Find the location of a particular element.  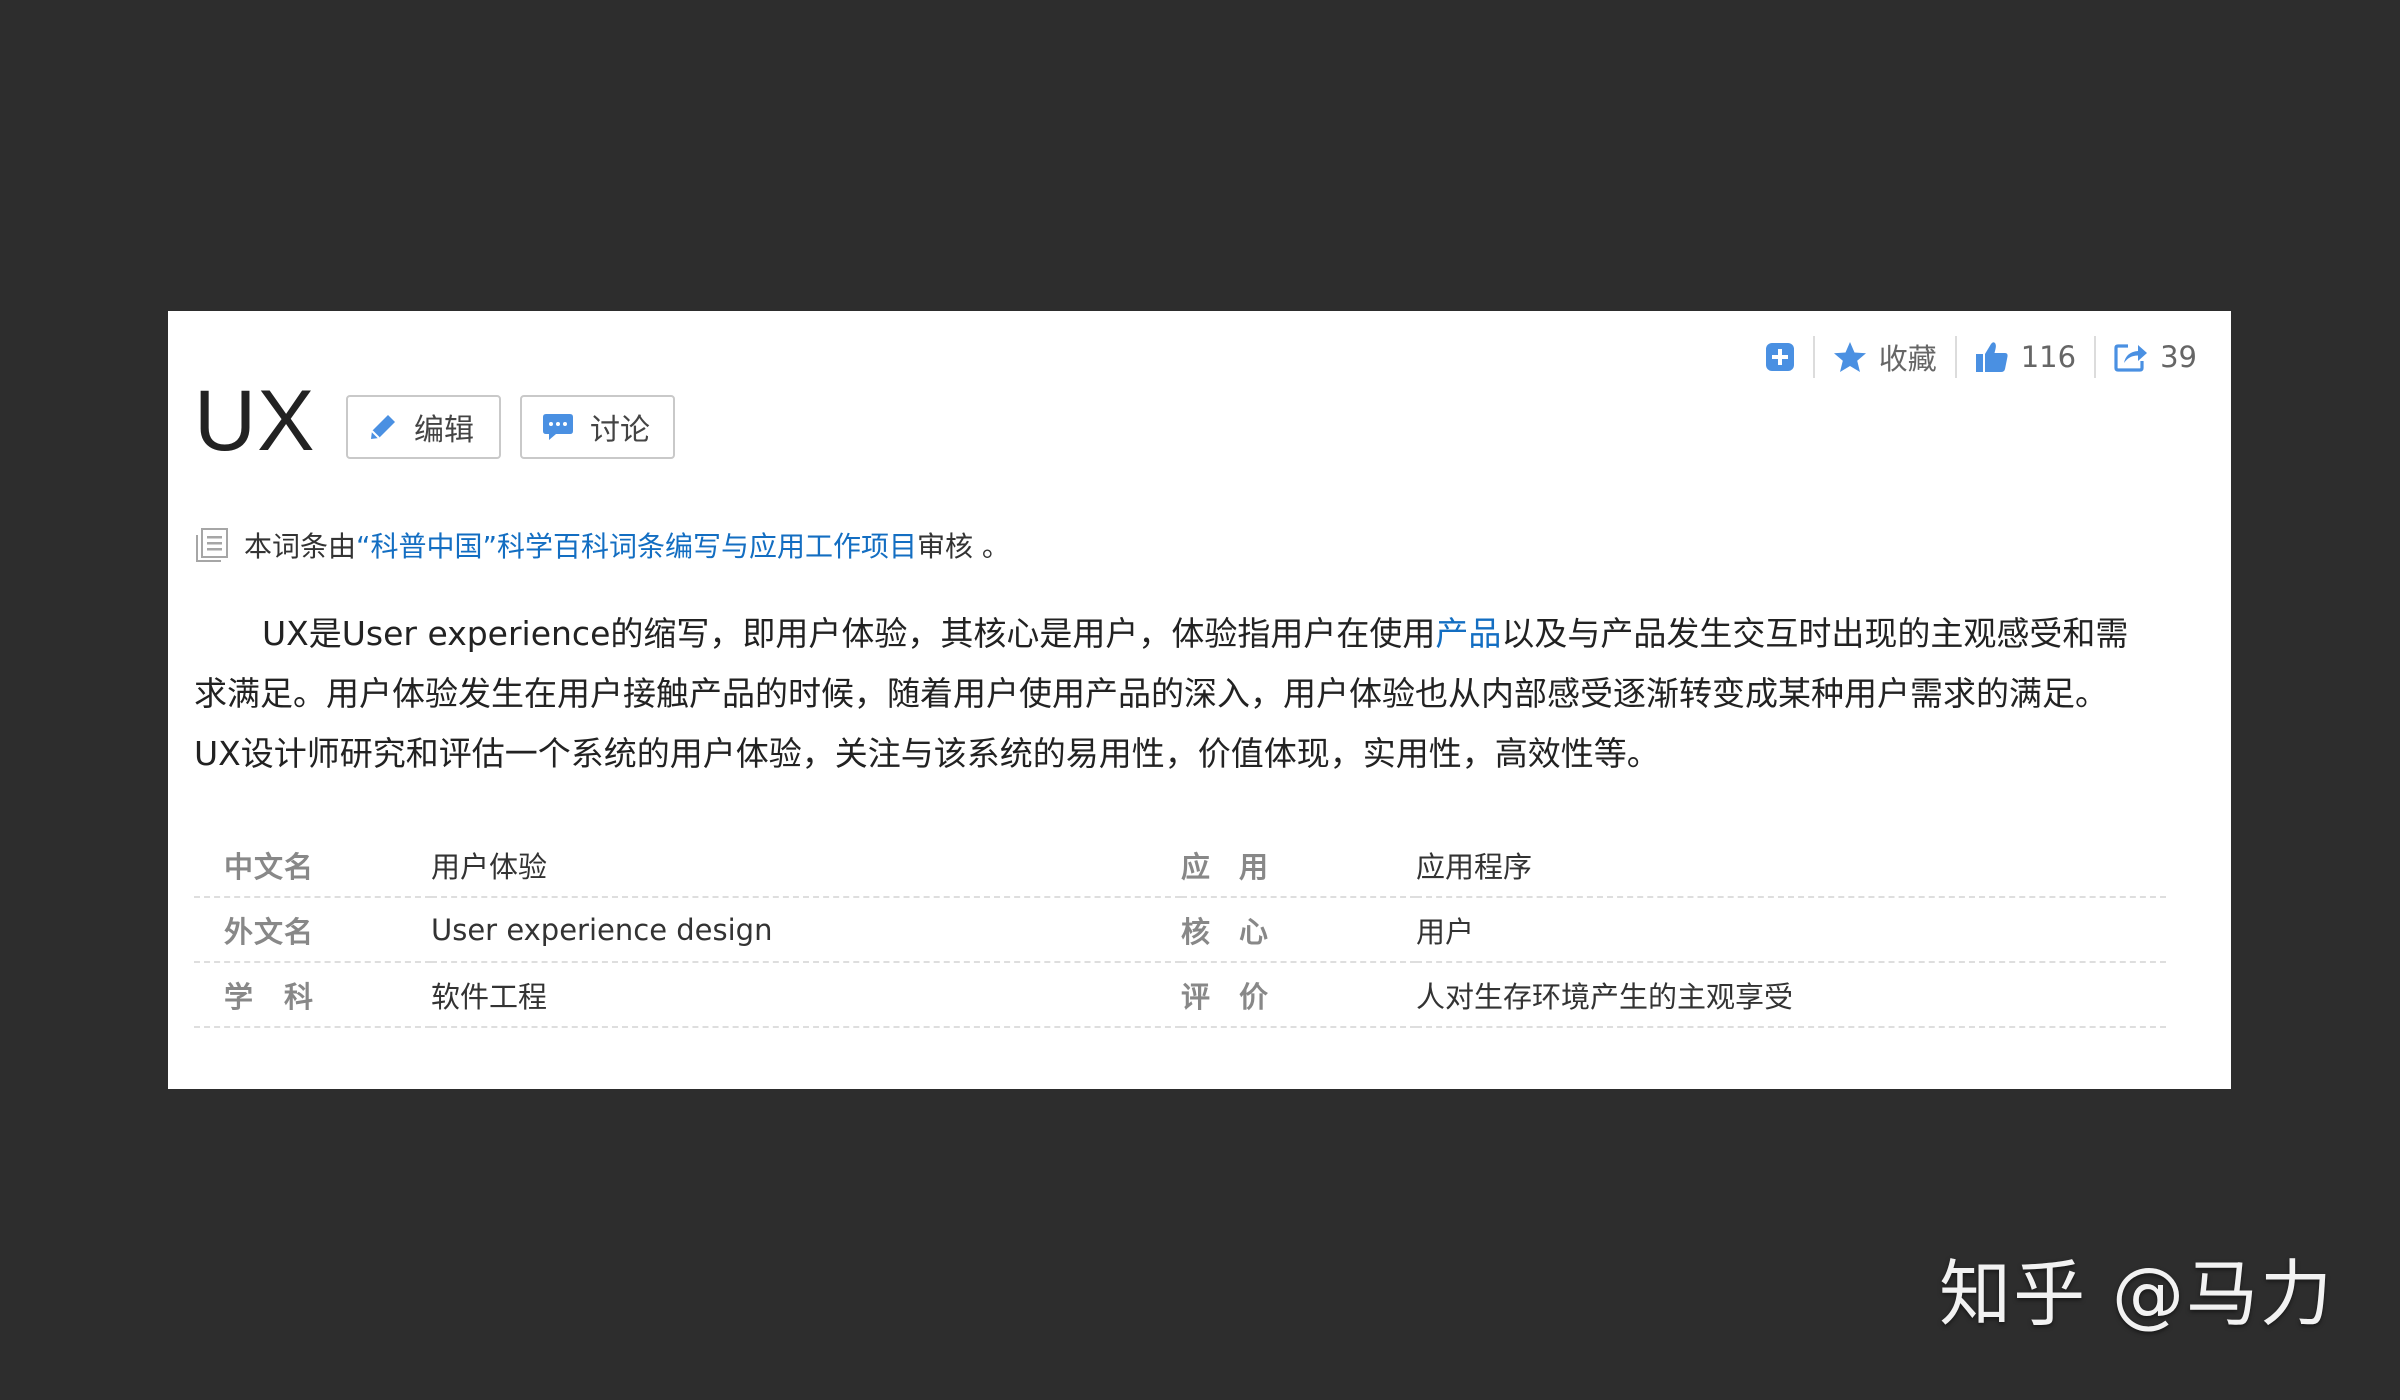

chat-bubble-icon is located at coordinates (558, 427).